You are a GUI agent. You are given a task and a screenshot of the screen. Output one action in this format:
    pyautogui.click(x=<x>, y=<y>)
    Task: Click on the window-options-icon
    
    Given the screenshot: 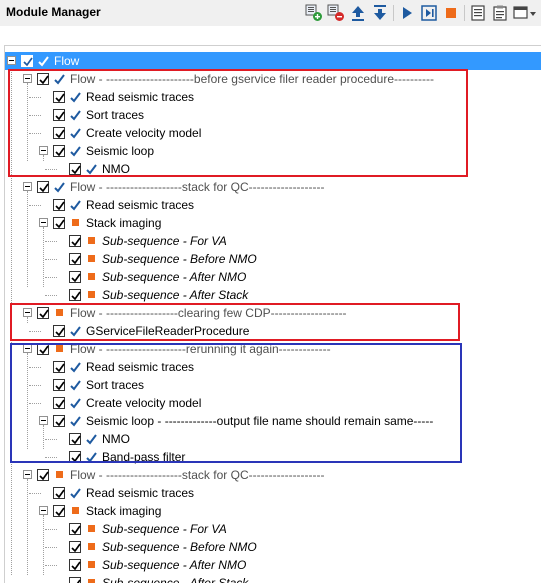 What is the action you would take?
    pyautogui.click(x=524, y=12)
    